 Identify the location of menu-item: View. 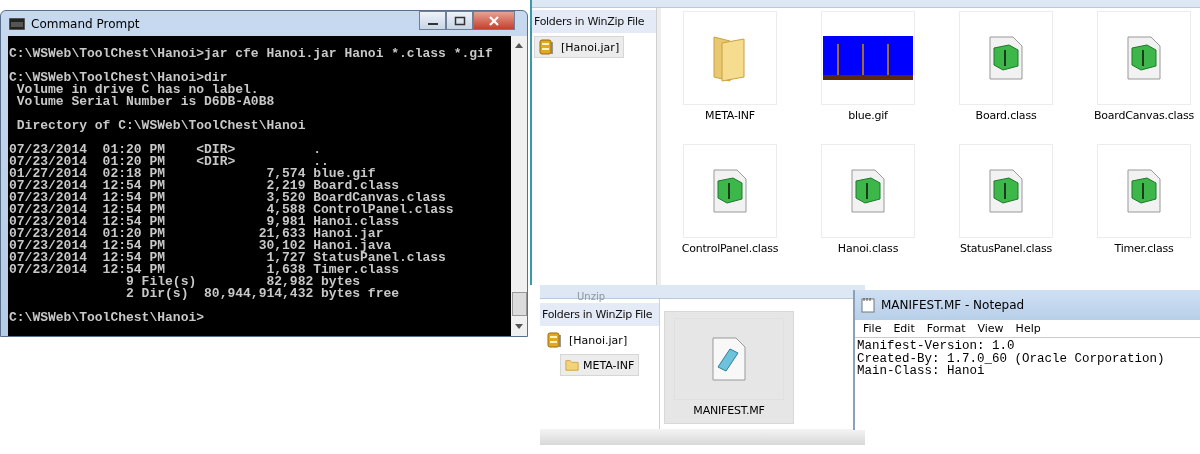
(990, 328).